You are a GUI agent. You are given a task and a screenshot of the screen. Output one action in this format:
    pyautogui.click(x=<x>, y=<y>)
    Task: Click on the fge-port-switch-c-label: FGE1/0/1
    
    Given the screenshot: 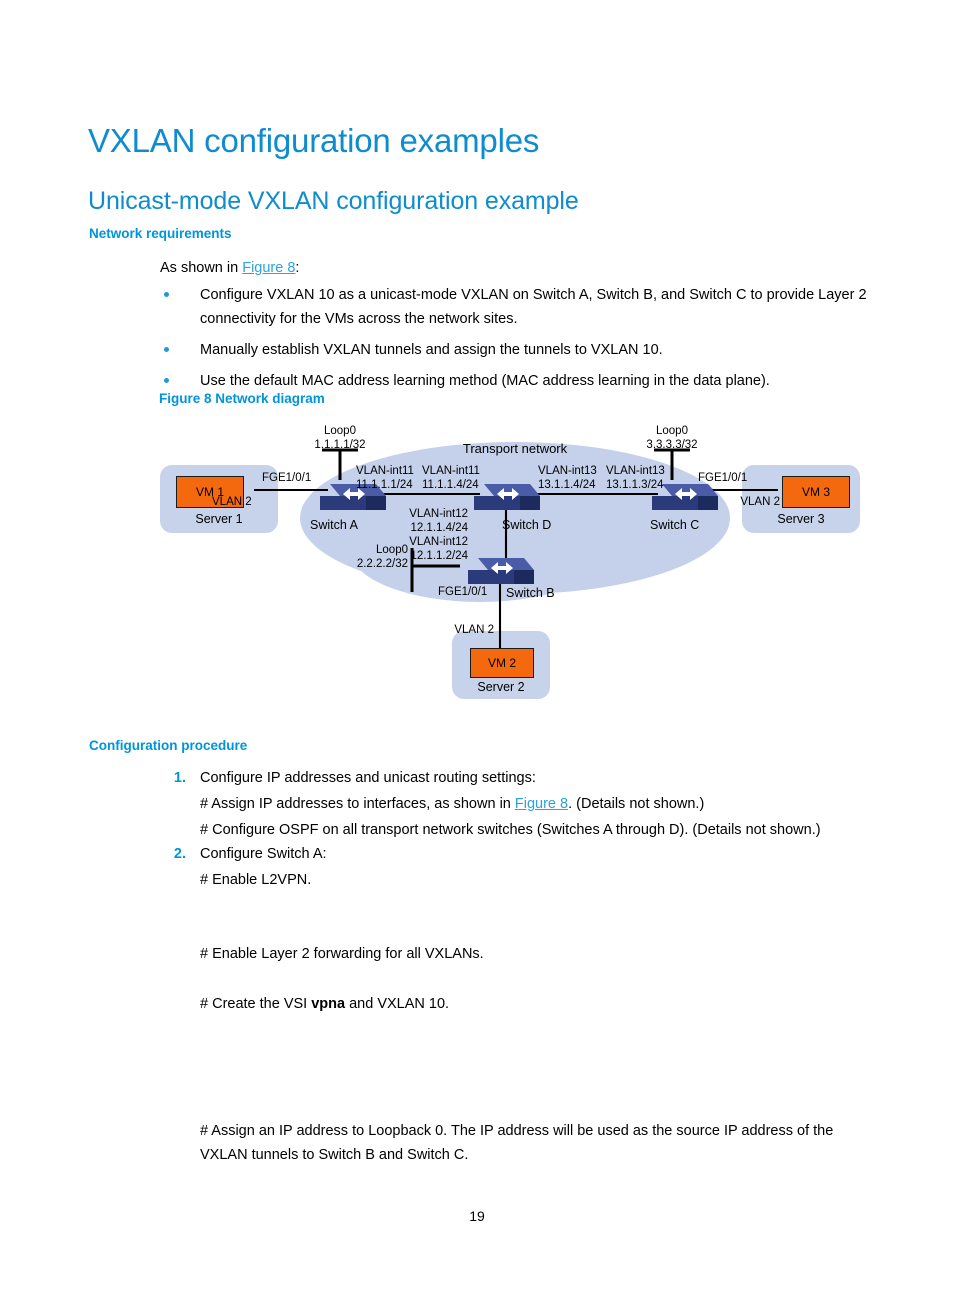 What is the action you would take?
    pyautogui.click(x=723, y=478)
    